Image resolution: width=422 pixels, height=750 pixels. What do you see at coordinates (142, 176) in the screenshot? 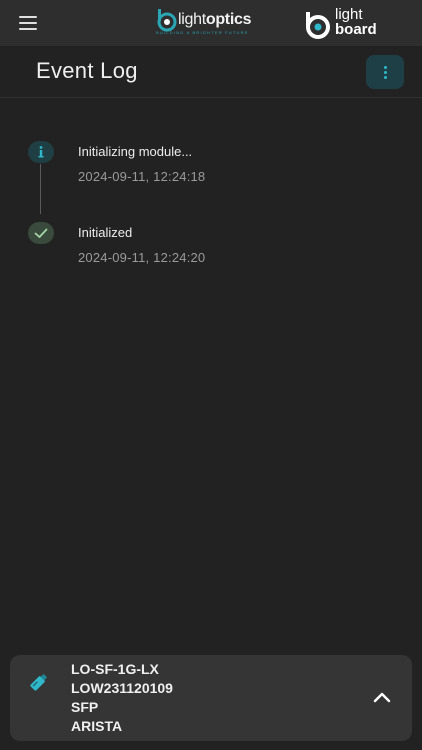
I see `event-timestamp: 2024-09-11, 12:24:18` at bounding box center [142, 176].